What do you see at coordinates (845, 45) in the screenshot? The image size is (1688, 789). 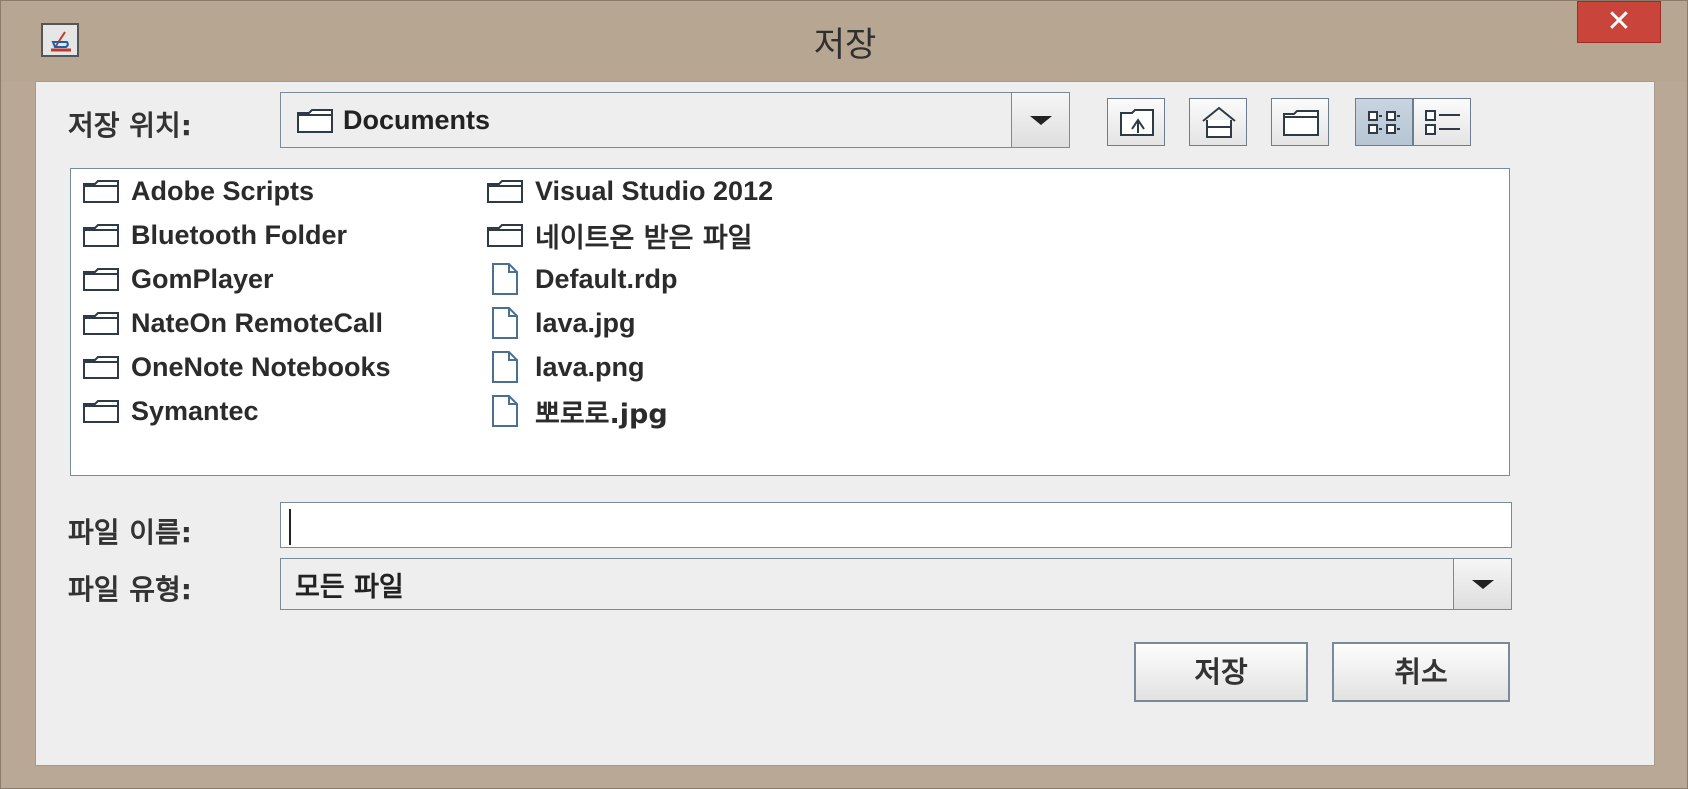 I see `window-title: 저장` at bounding box center [845, 45].